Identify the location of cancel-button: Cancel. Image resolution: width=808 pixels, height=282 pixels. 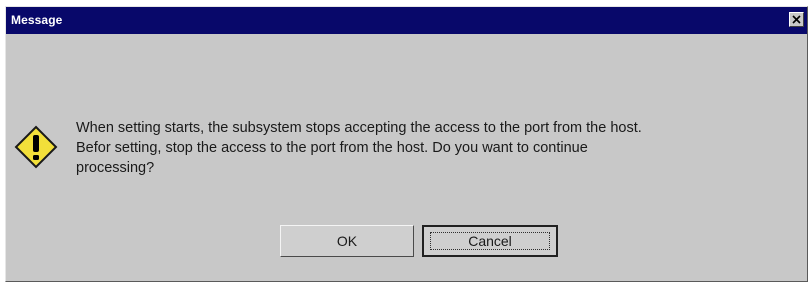
(490, 241).